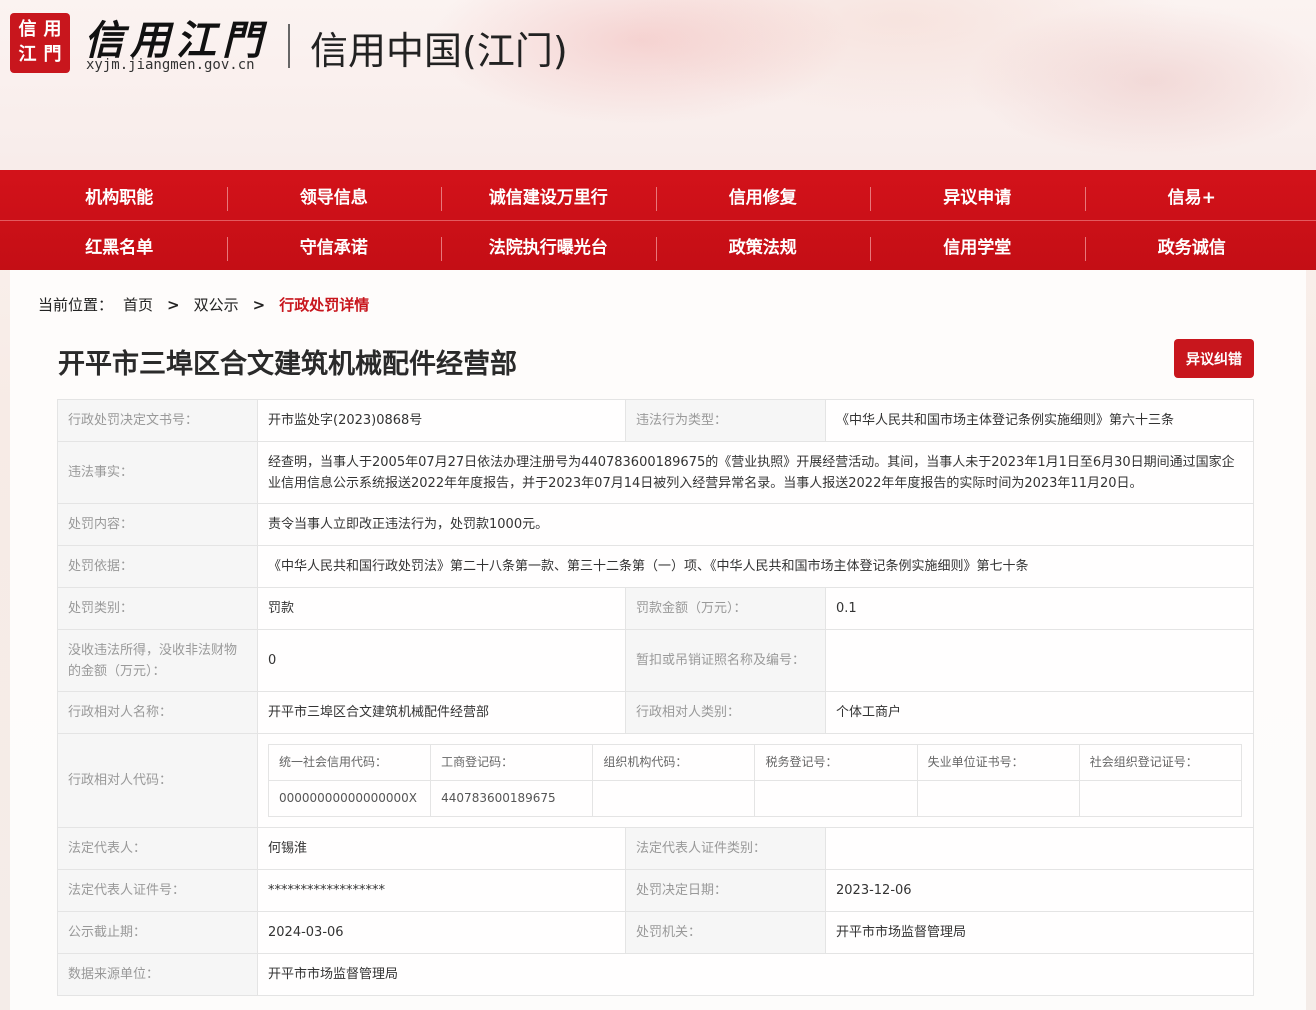 This screenshot has width=1316, height=1010. What do you see at coordinates (1160, 798) in the screenshot?
I see `social-org-registration-value` at bounding box center [1160, 798].